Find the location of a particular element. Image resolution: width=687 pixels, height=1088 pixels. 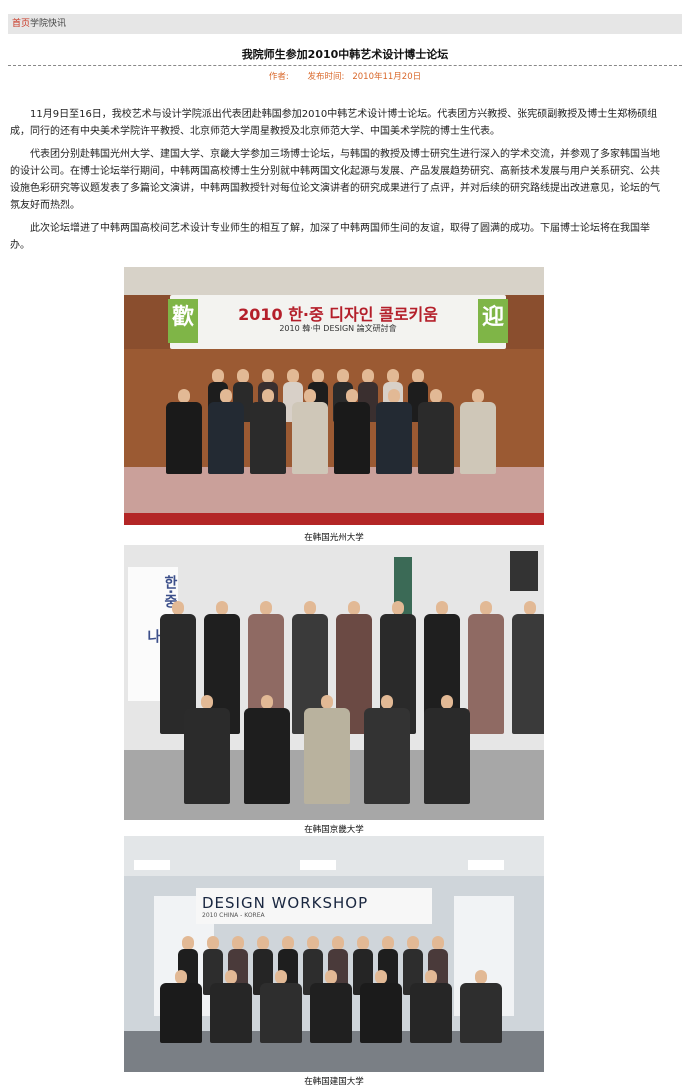

banner-right-char: 迎 is located at coordinates (493, 321).